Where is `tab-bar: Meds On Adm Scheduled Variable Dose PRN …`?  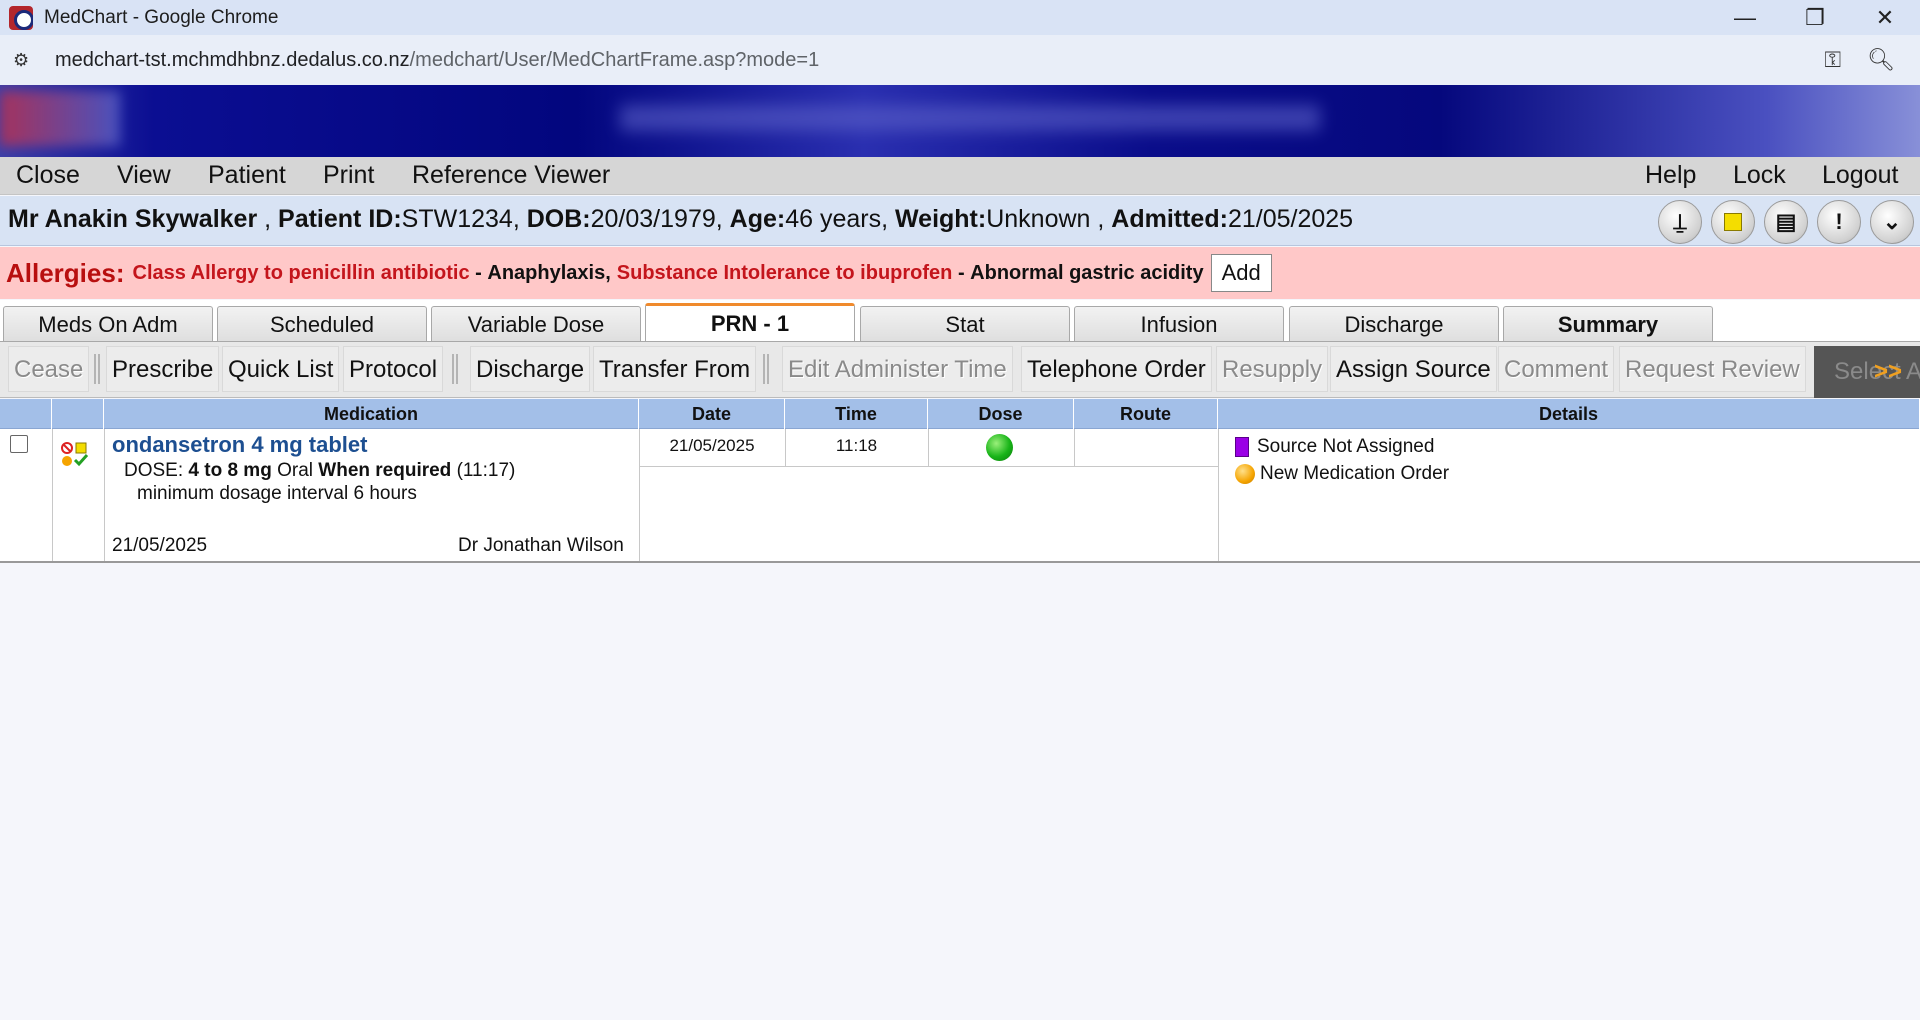 tab-bar: Meds On Adm Scheduled Variable Dose PRN … is located at coordinates (960, 321).